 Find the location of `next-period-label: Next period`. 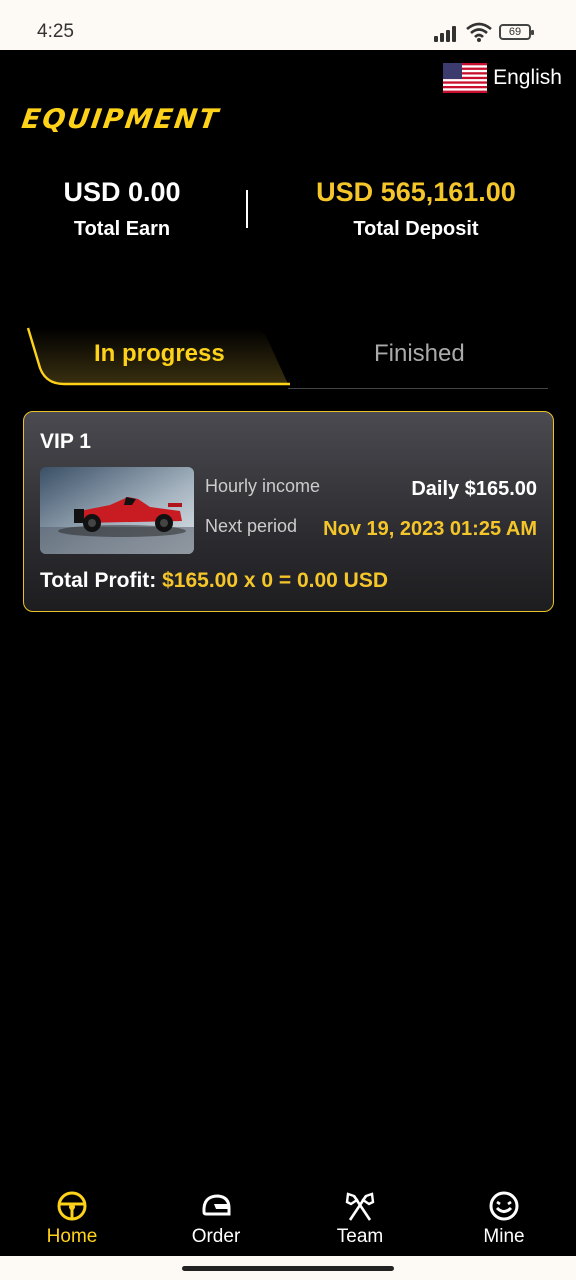

next-period-label: Next period is located at coordinates (251, 526).